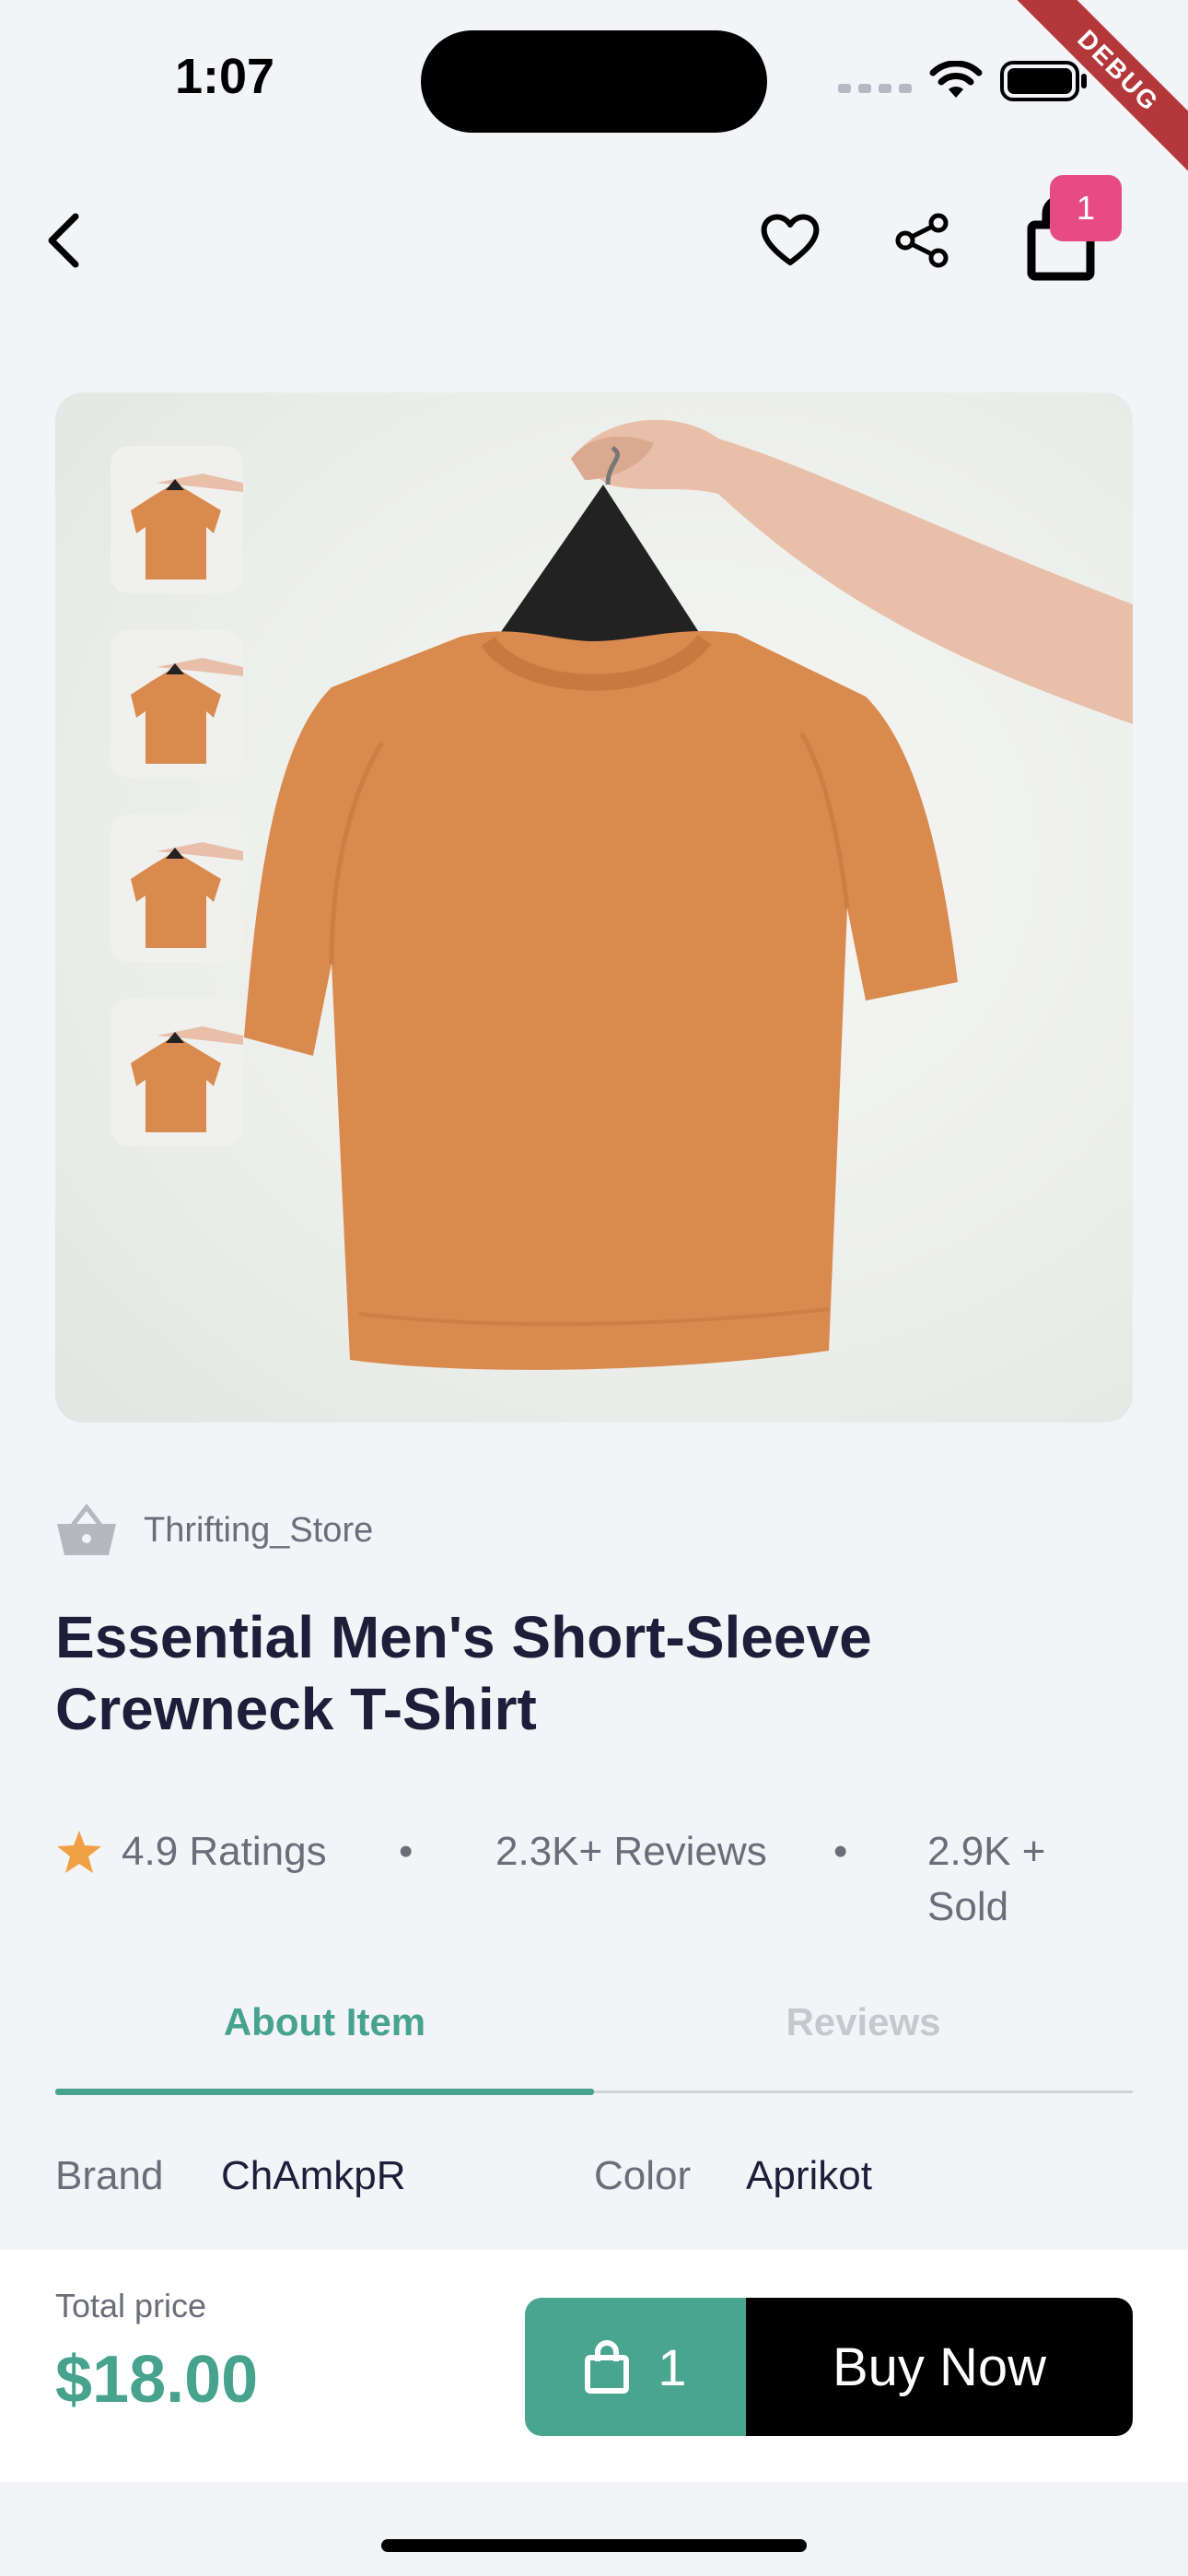 This screenshot has height=2576, width=1188. Describe the element at coordinates (986, 1879) in the screenshot. I see `sold-count: 2.9K + Sold` at that location.